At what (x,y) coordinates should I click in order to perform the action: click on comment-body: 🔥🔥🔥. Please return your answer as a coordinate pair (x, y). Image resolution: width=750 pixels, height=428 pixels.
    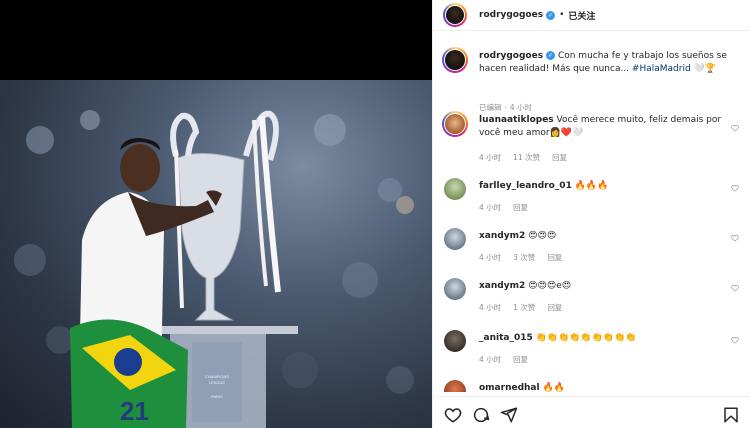
    Looking at the image, I should click on (590, 186).